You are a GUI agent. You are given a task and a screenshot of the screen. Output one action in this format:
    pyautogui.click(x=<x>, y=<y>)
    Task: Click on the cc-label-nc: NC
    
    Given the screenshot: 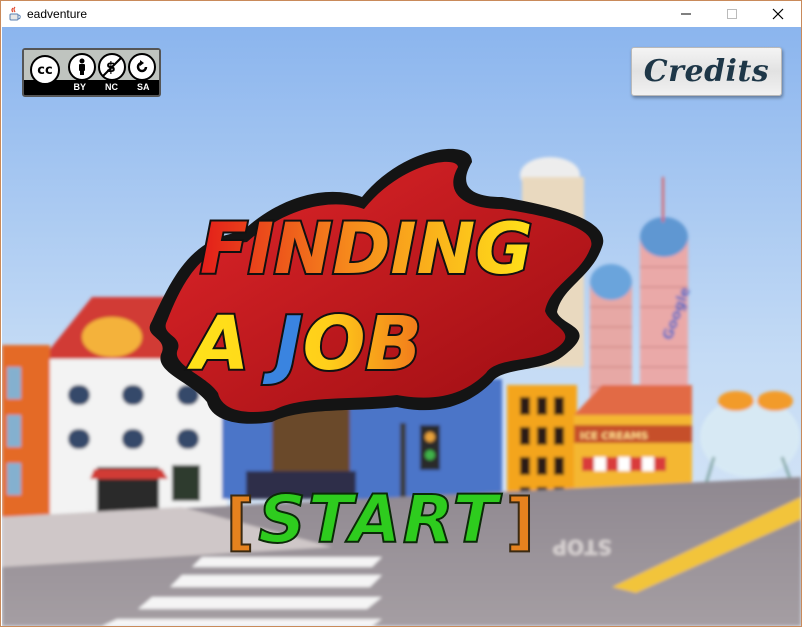 What is the action you would take?
    pyautogui.click(x=111, y=87)
    